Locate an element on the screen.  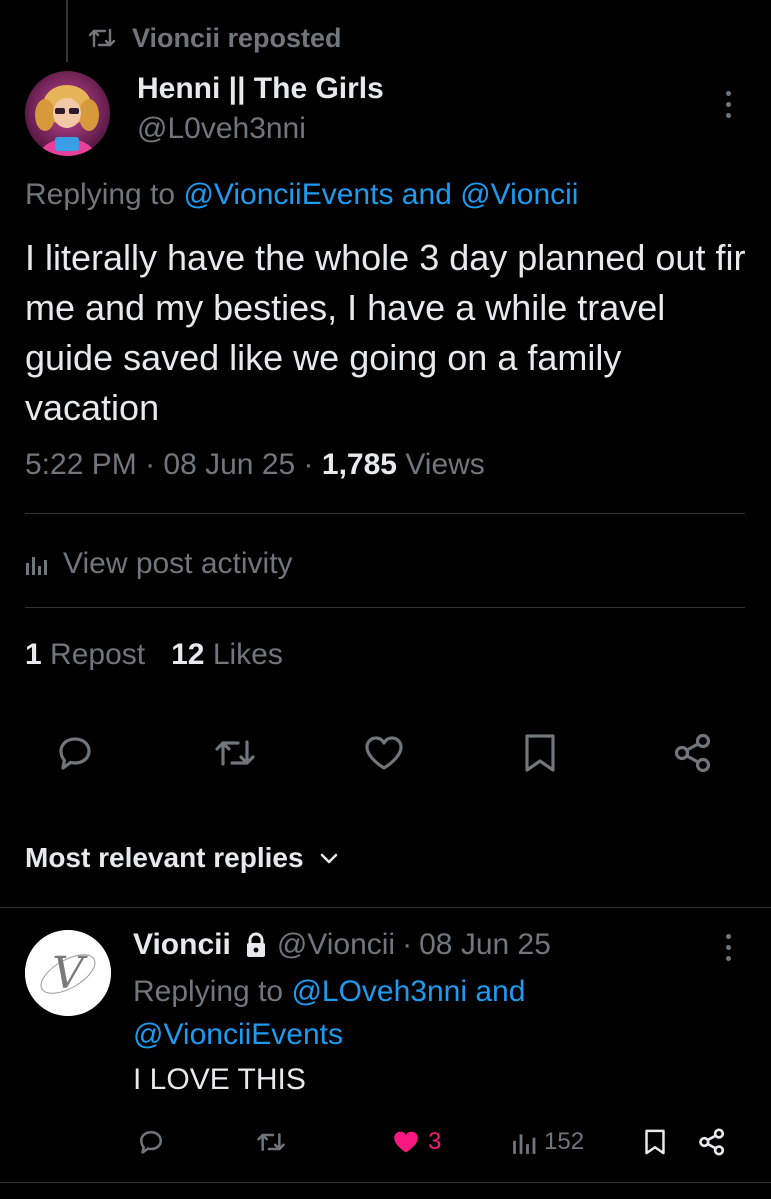
reply-like-button: 3 is located at coordinates (415, 1142).